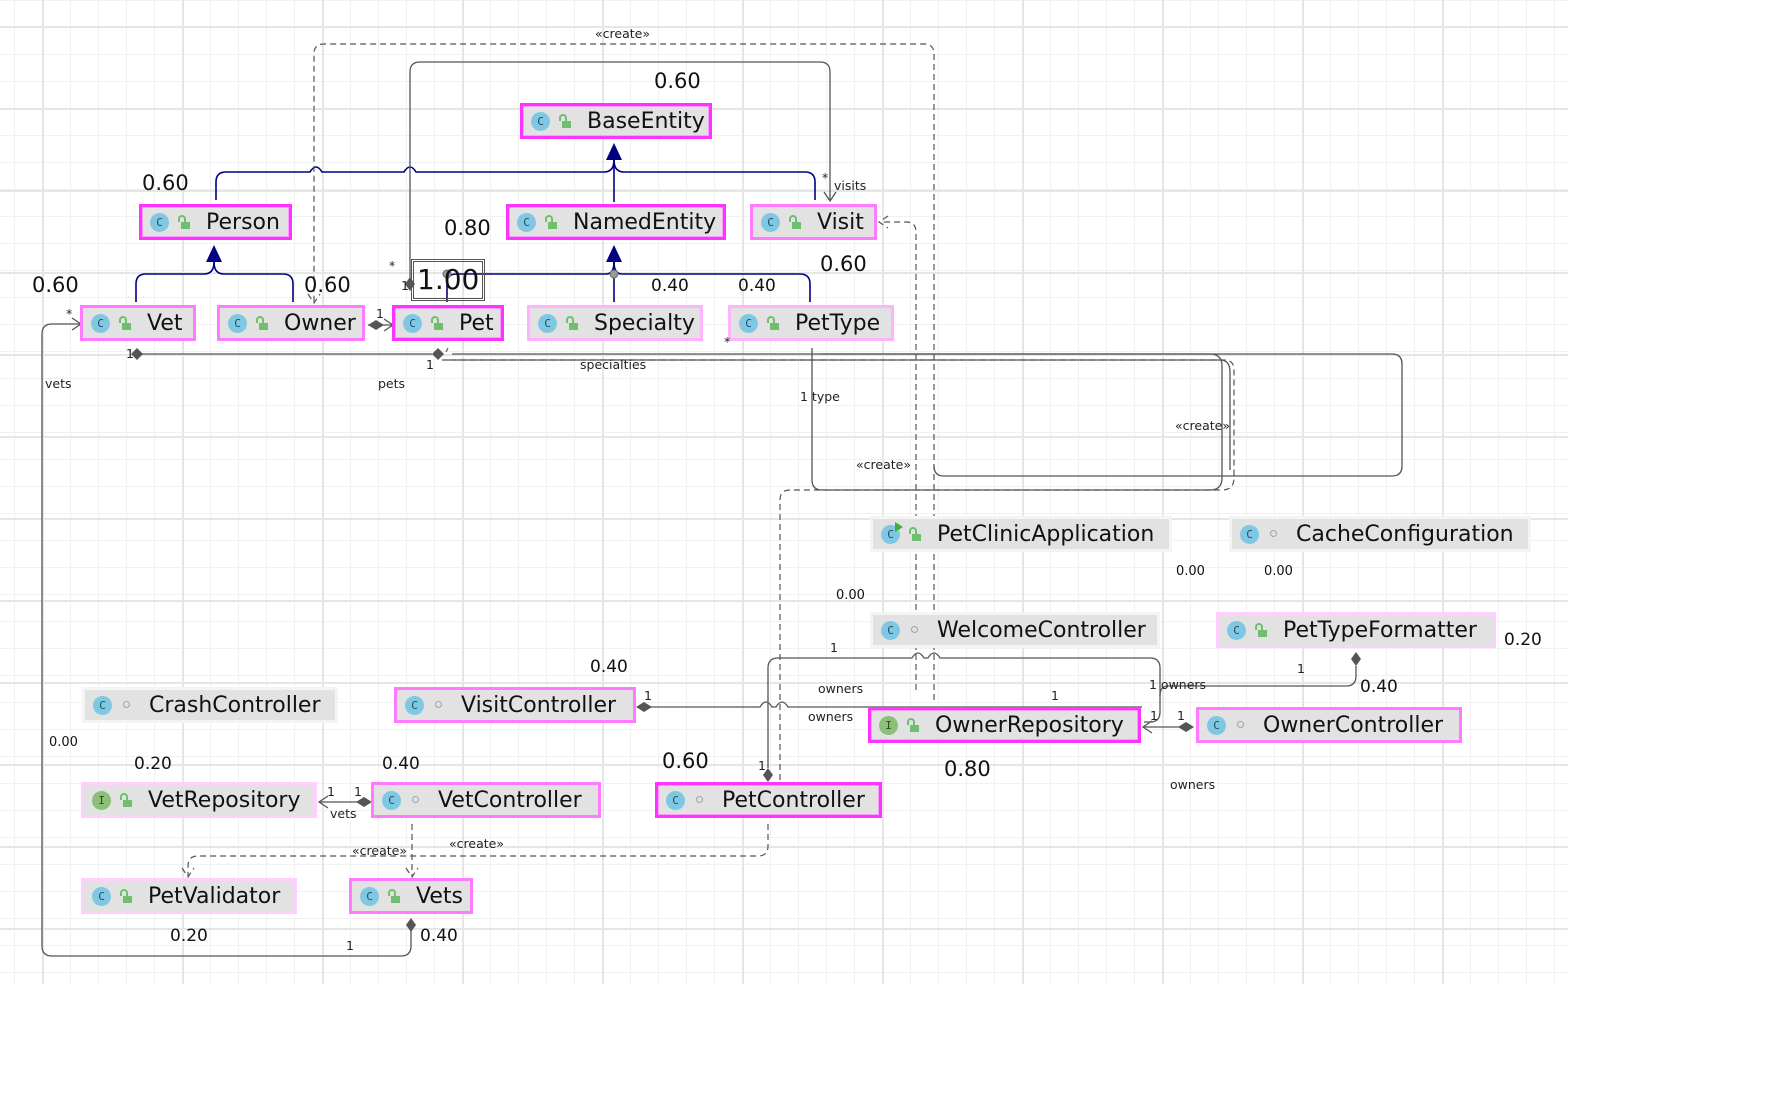  Describe the element at coordinates (138, 323) in the screenshot. I see `class-node-vet: C Vet` at that location.